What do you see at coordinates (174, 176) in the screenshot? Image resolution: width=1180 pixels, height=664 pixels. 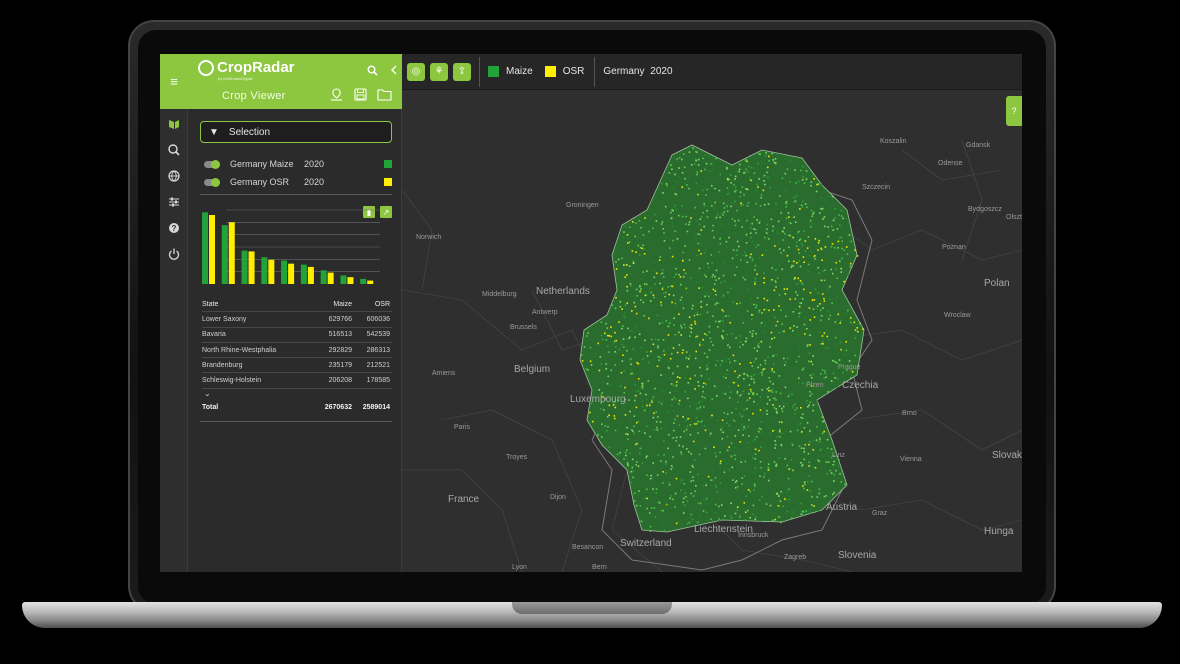 I see `globe-icon` at bounding box center [174, 176].